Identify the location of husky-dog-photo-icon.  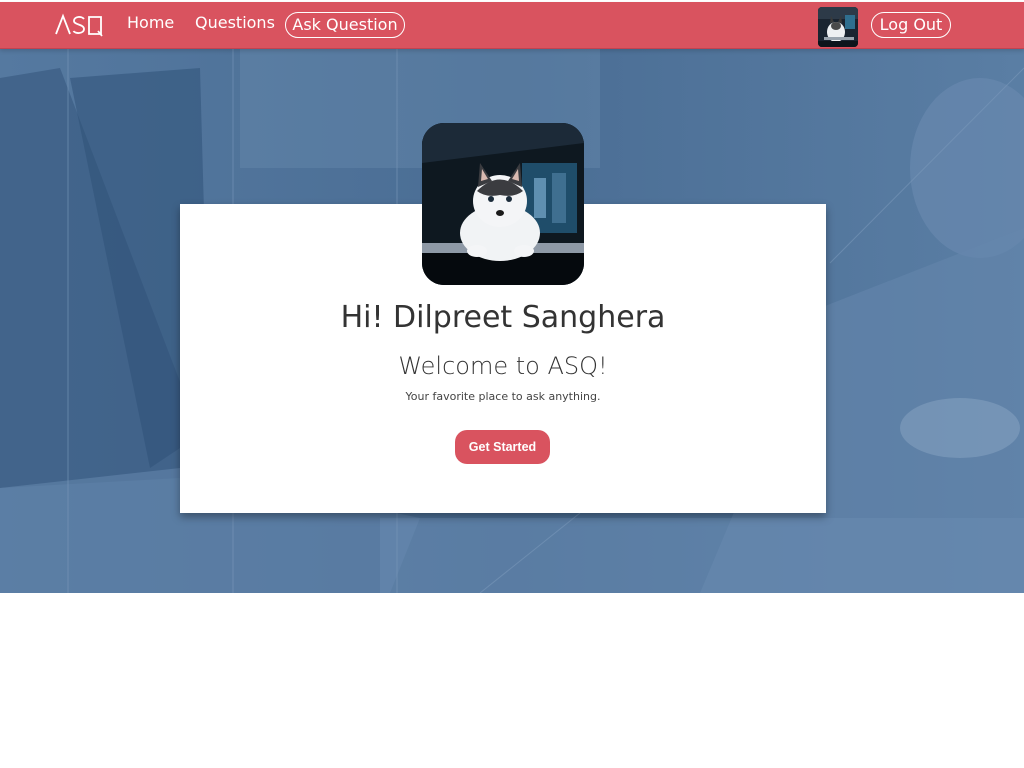
(503, 204).